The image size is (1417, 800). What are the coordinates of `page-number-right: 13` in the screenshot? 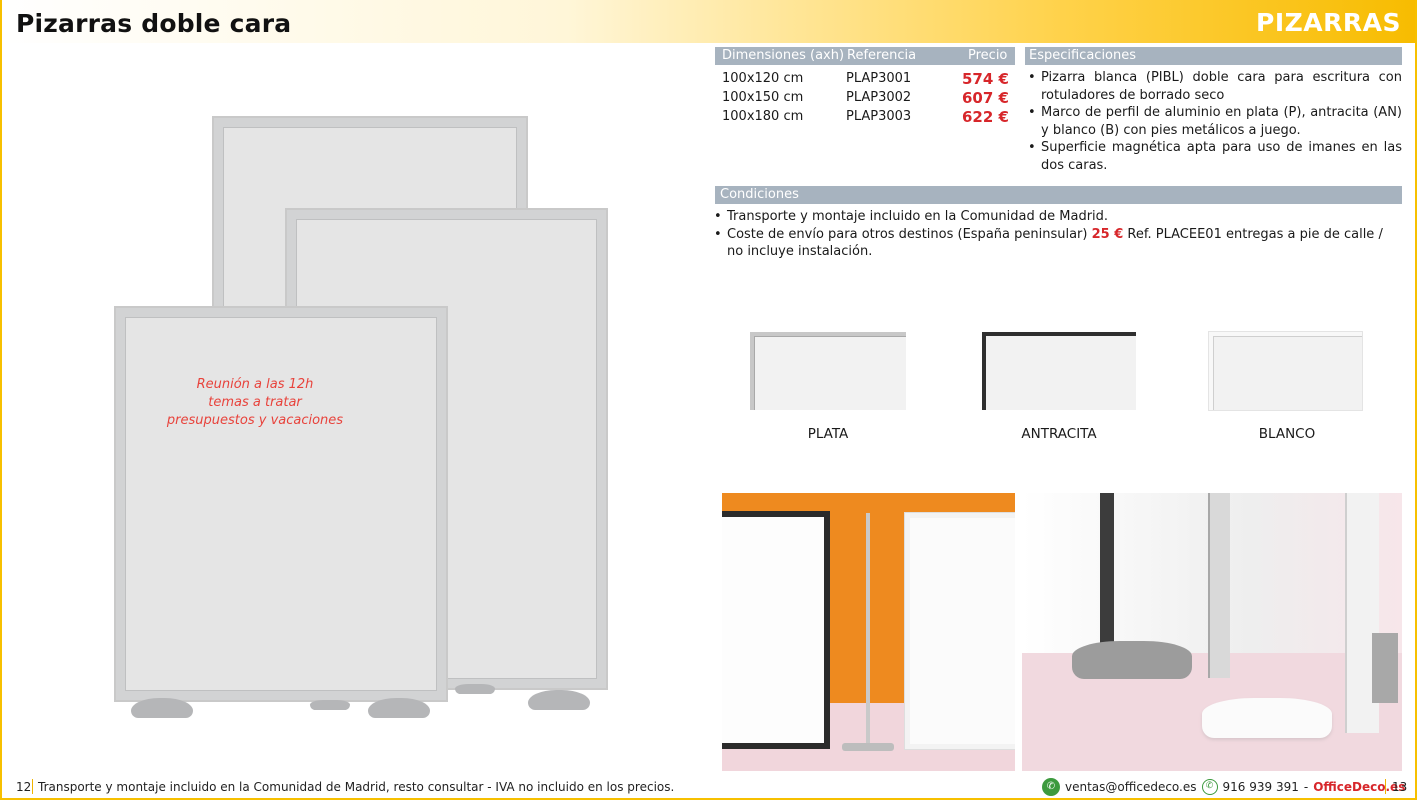 It's located at (1400, 787).